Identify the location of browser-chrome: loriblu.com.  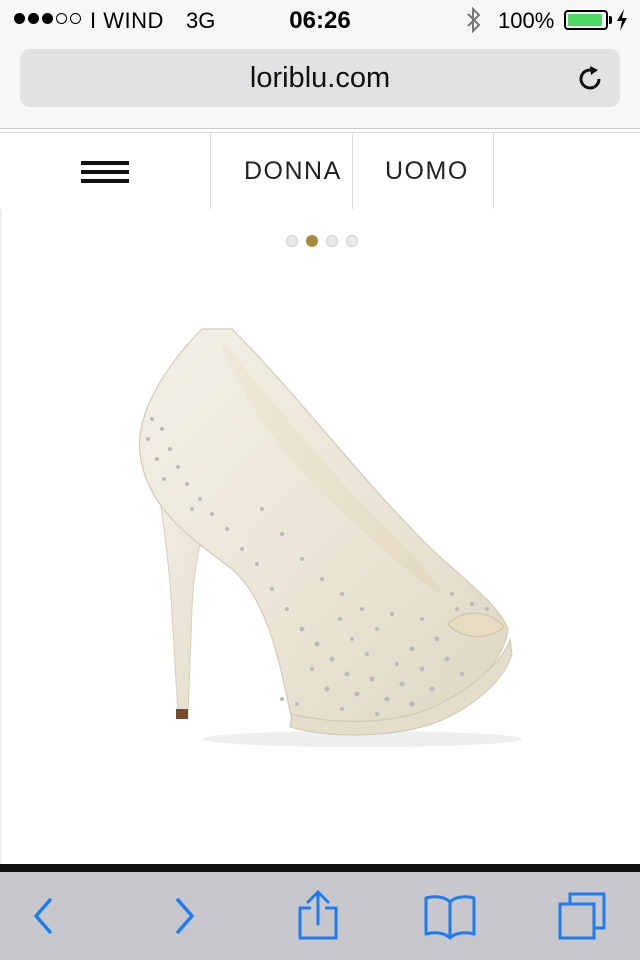
(320, 84).